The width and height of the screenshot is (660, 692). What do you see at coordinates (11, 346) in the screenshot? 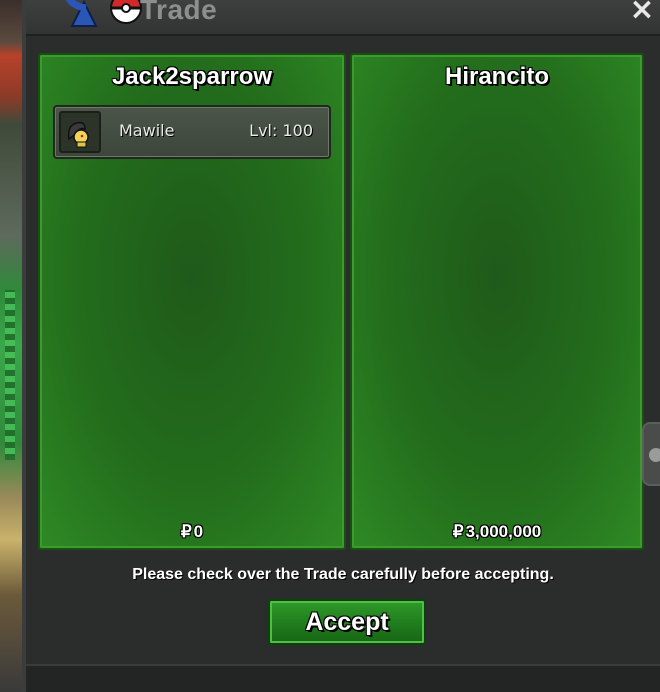
I see `game-world-background` at bounding box center [11, 346].